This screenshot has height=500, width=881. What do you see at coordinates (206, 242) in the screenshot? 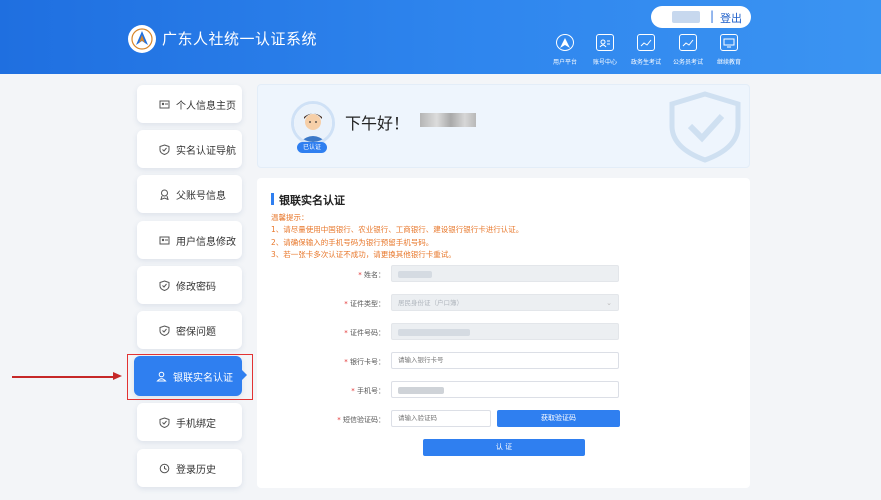
I see `sidebar-item-label: 用户信息修改` at bounding box center [206, 242].